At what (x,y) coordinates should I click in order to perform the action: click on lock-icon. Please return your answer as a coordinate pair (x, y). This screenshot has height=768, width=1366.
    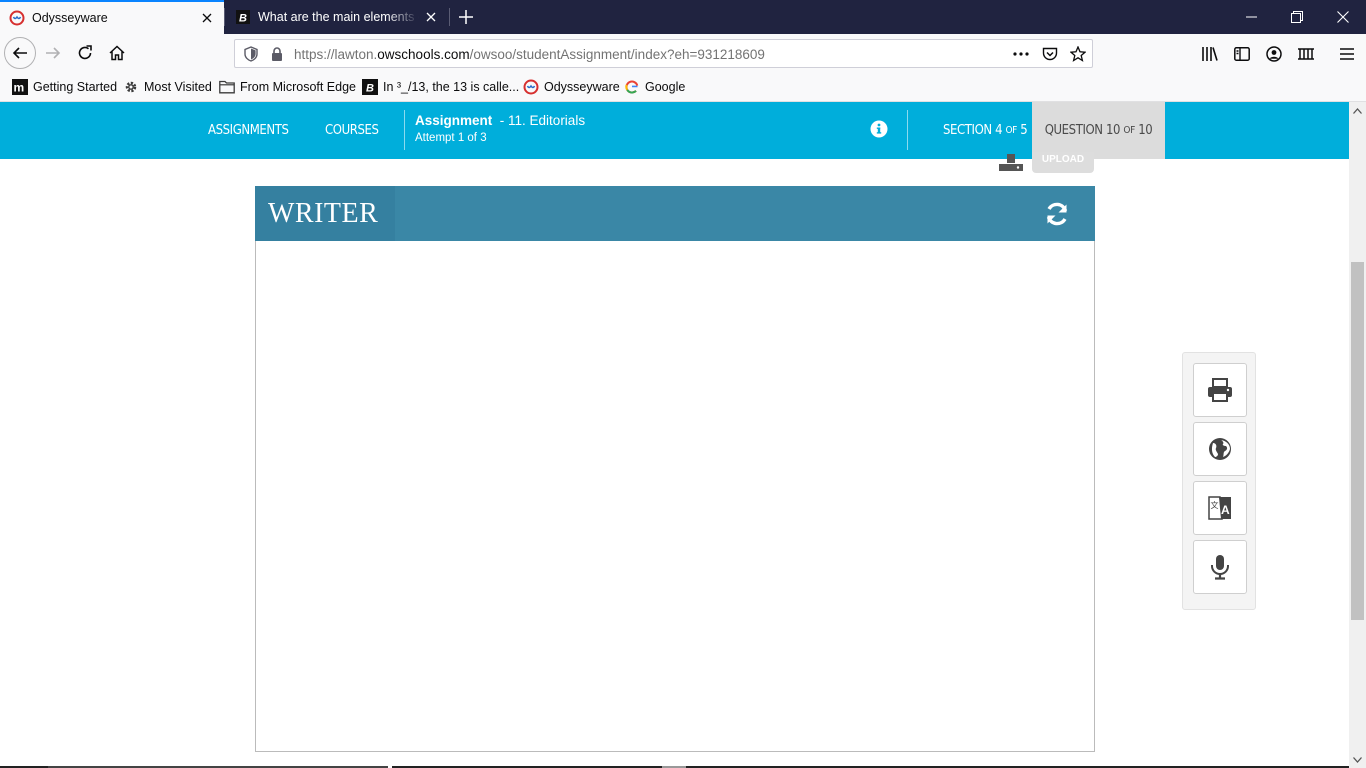
    Looking at the image, I should click on (277, 54).